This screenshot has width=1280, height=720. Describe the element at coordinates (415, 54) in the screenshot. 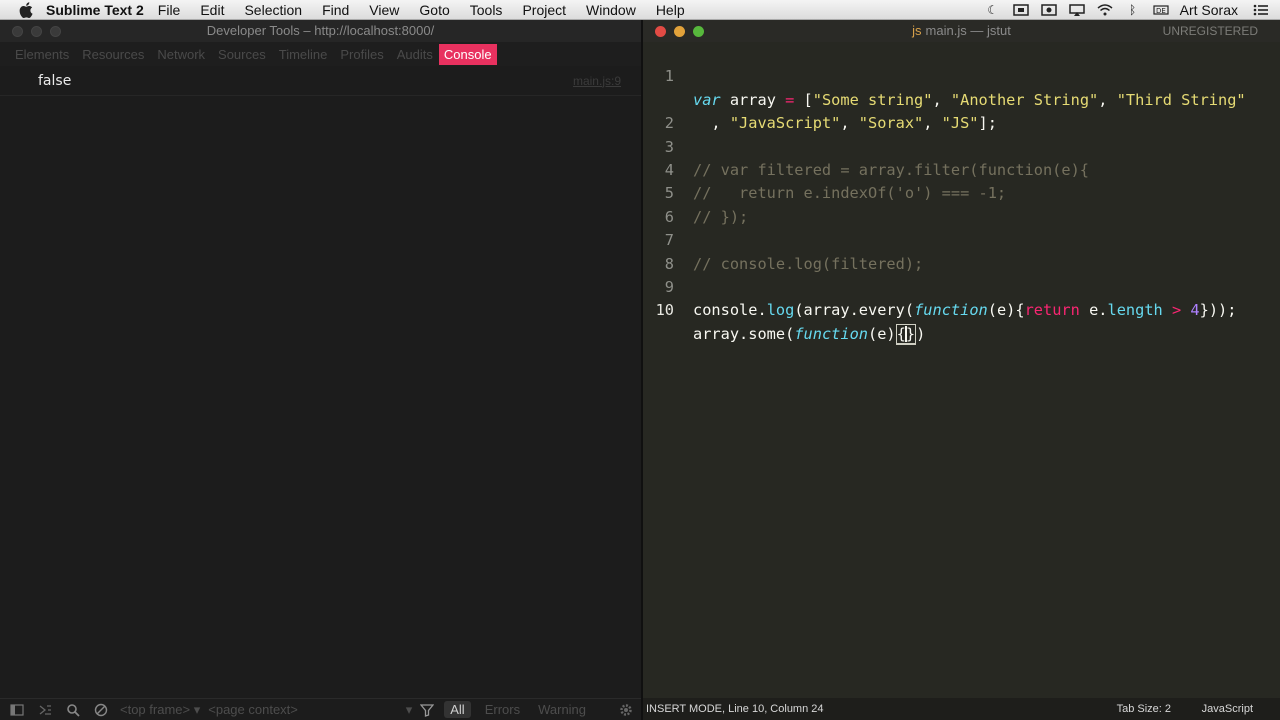

I see `tab-audits: Audits` at that location.